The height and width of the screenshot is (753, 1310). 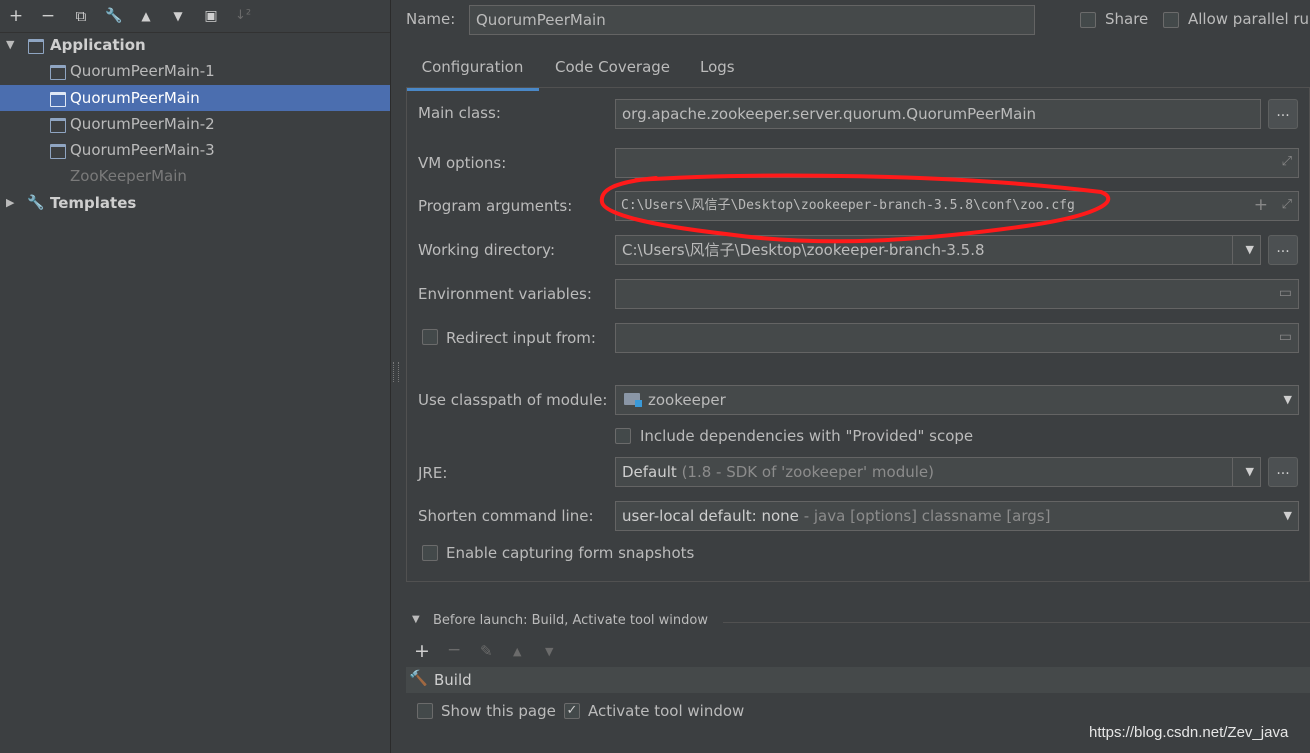 What do you see at coordinates (243, 16) in the screenshot?
I see `sort-icon: ↓²` at bounding box center [243, 16].